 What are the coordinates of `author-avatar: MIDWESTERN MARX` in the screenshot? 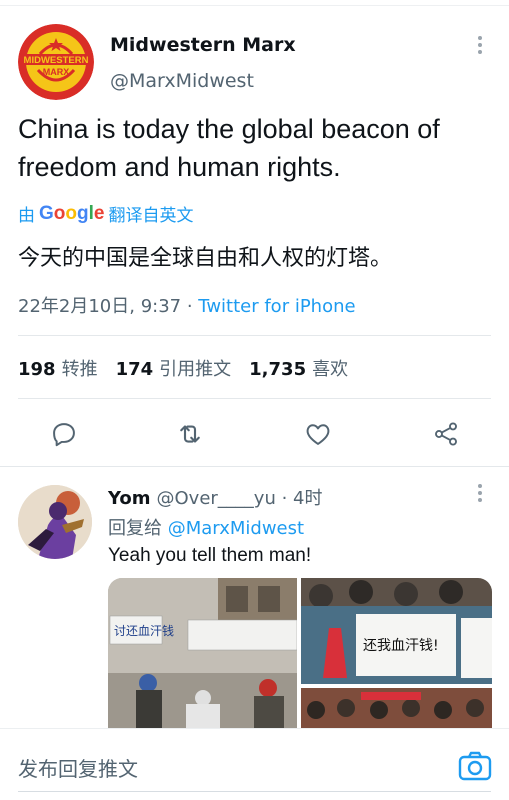 It's located at (56, 62).